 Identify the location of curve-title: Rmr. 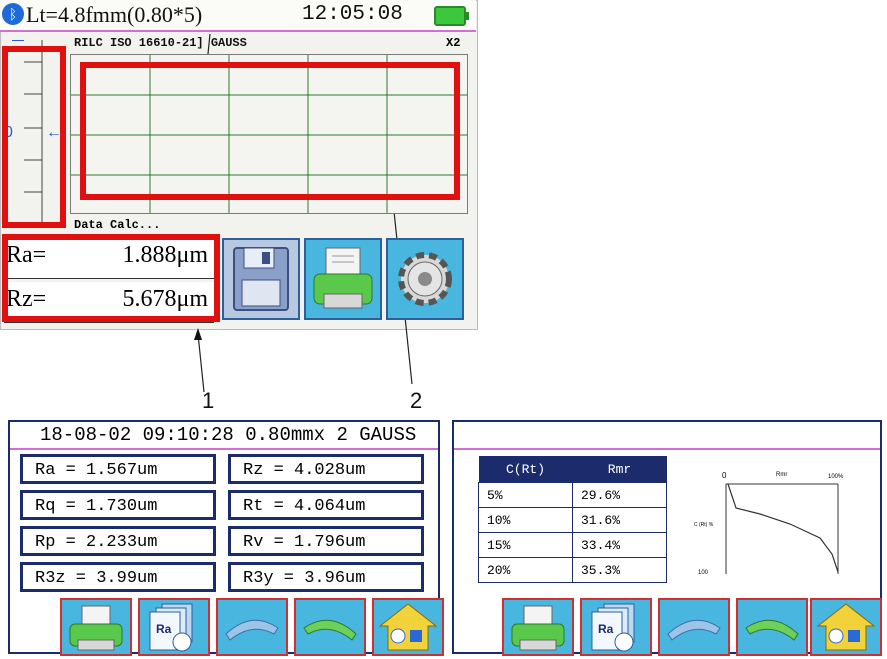
(781, 475).